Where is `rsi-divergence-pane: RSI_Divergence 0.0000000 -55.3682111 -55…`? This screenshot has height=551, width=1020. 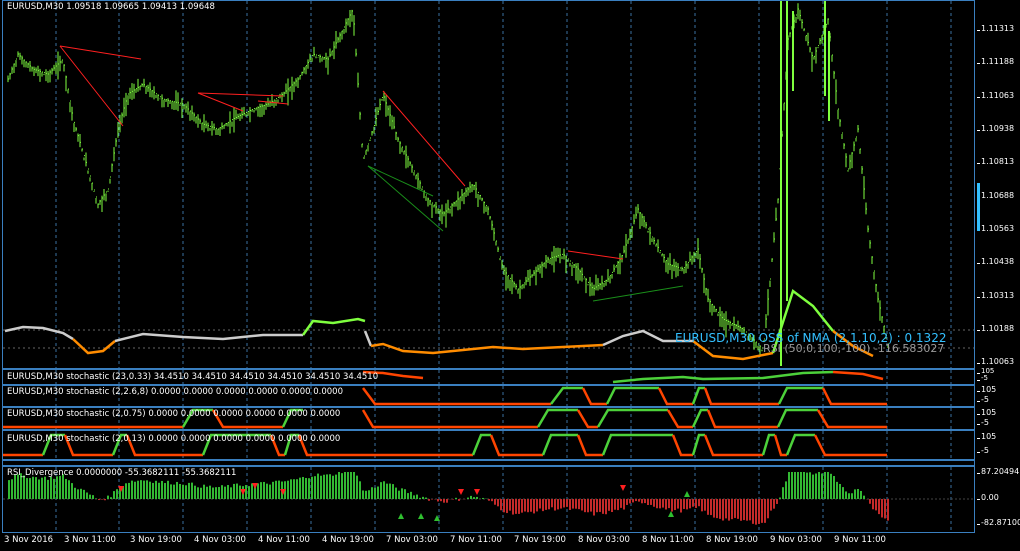
rsi-divergence-pane: RSI_Divergence 0.0000000 -55.3682111 -55… is located at coordinates (488, 499).